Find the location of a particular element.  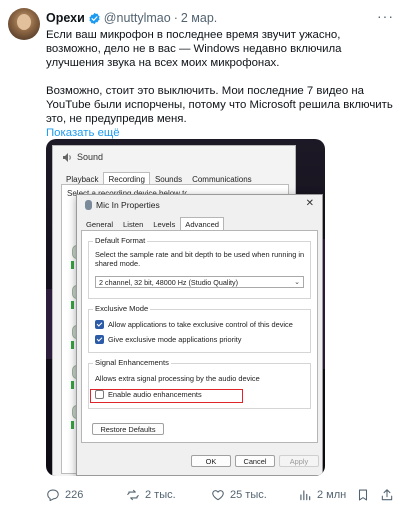

chevron-down-icon: ⌄ is located at coordinates (297, 282).